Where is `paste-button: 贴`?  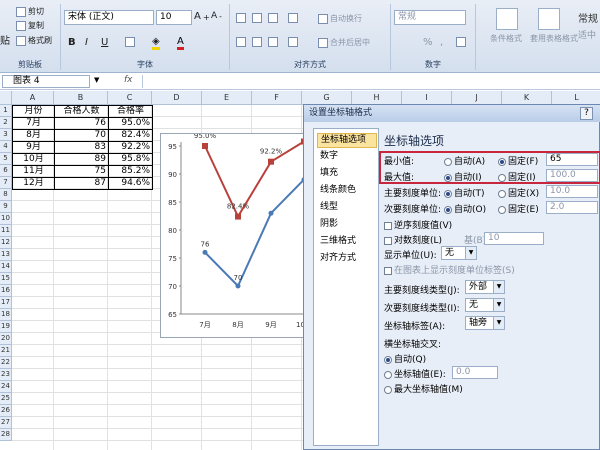
paste-button: 贴 is located at coordinates (5, 39).